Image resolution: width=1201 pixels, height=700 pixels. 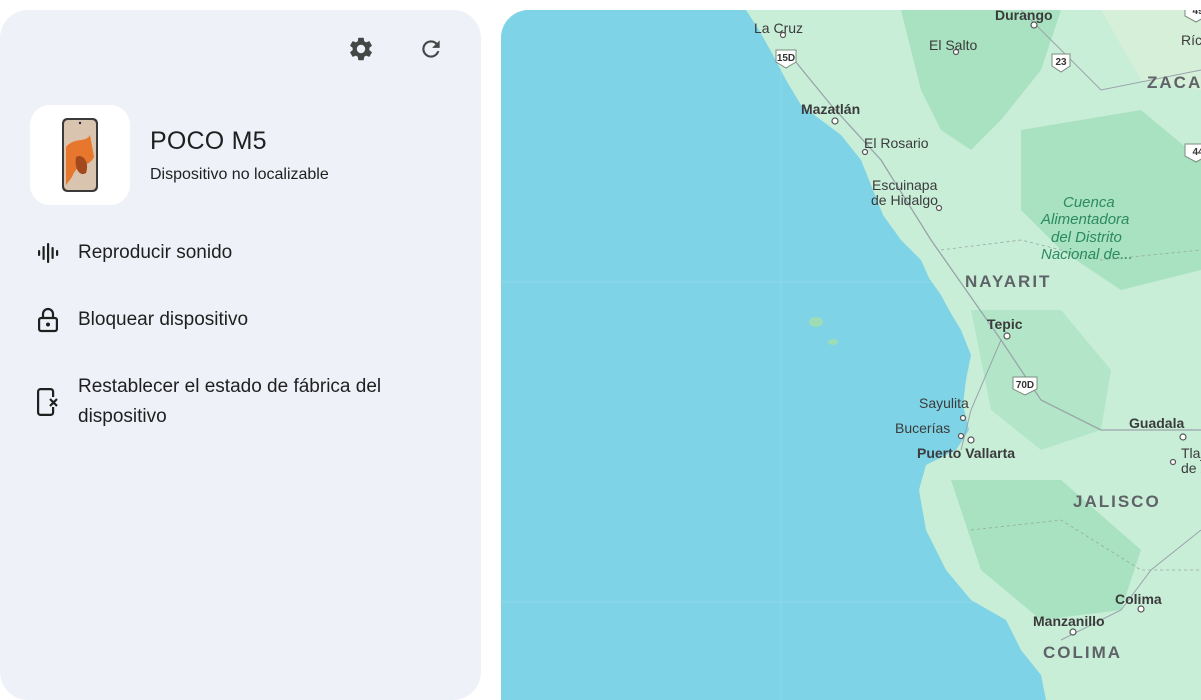 I want to click on svg-text: 44, so click(x=1196, y=152).